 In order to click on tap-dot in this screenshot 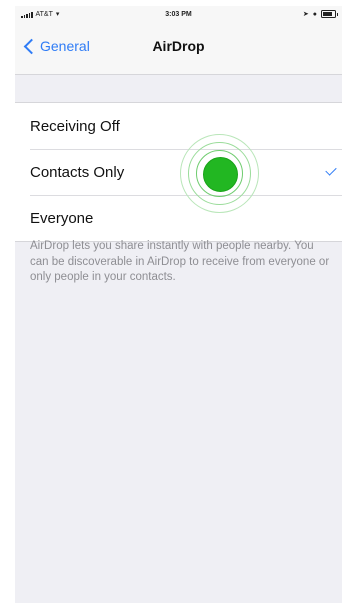, I will do `click(220, 174)`.